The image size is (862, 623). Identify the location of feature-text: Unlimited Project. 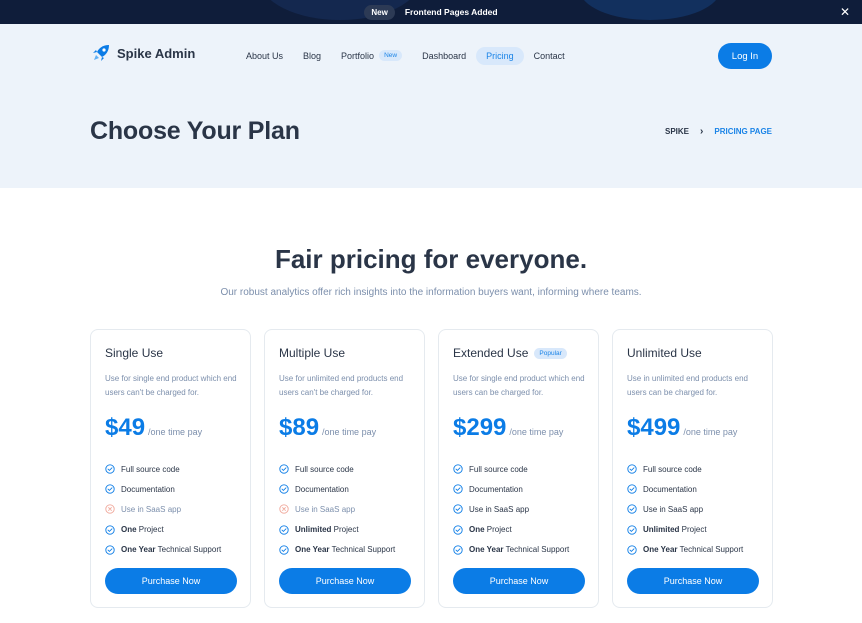
(675, 529).